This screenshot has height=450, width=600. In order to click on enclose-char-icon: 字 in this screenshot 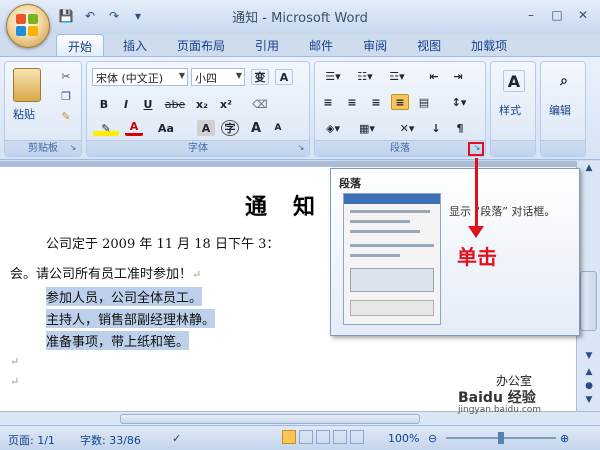, I will do `click(230, 128)`.